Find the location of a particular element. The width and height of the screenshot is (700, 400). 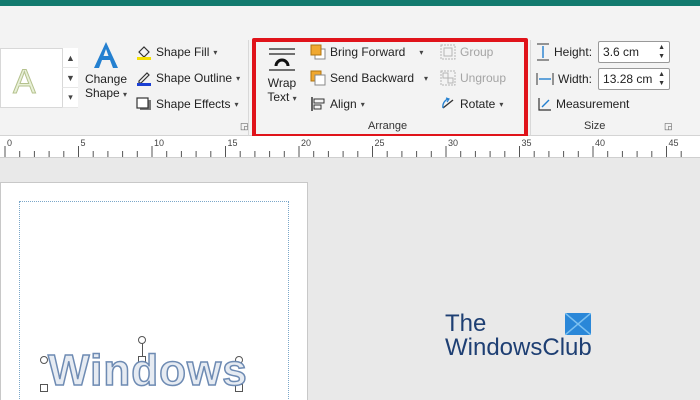

paint-bucket-icon is located at coordinates (144, 53).